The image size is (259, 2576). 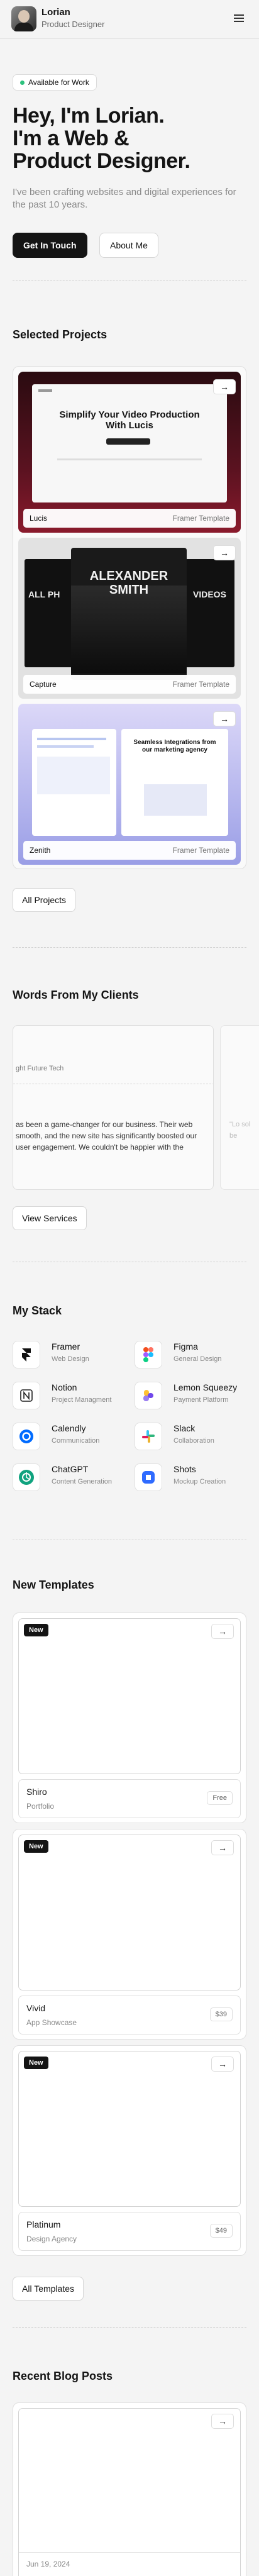 I want to click on stack-item-figma: Figma General Design, so click(x=191, y=1354).